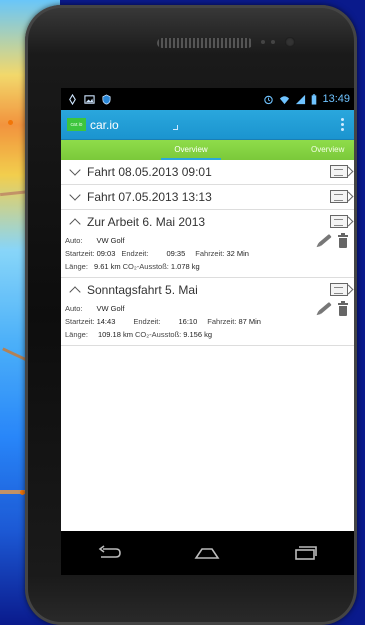 The height and width of the screenshot is (625, 365). What do you see at coordinates (185, 266) in the screenshot?
I see `co2-value: 1.078 kg` at bounding box center [185, 266].